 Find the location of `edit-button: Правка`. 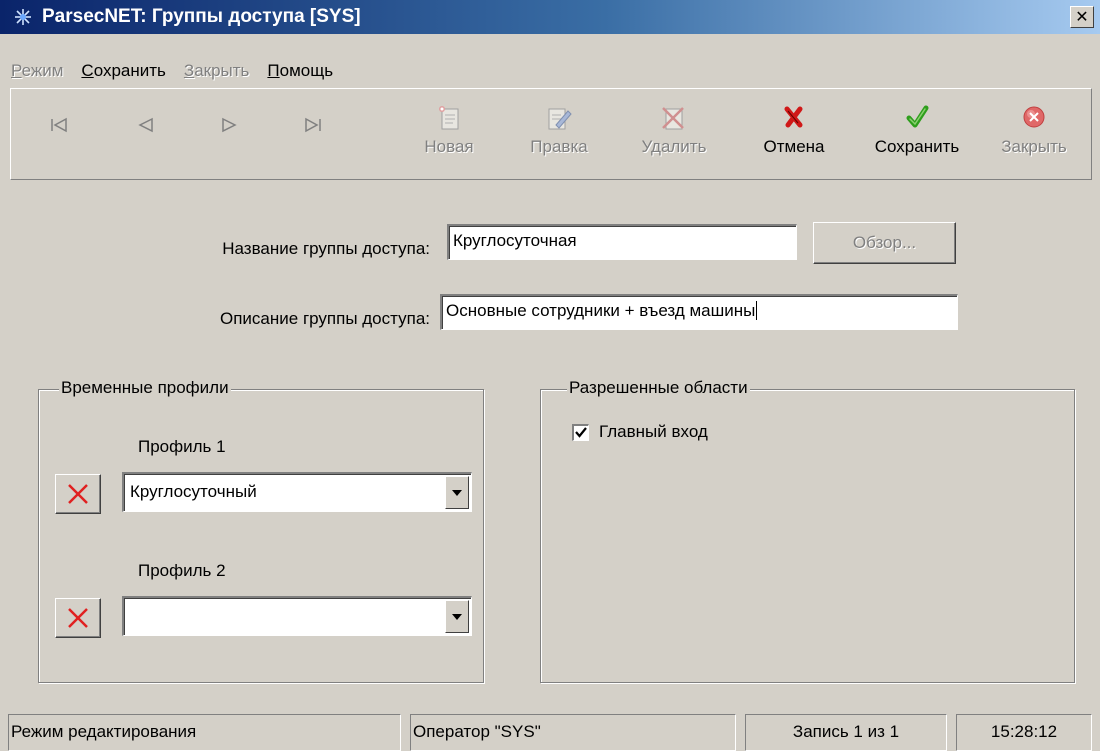

edit-button: Правка is located at coordinates (559, 130).